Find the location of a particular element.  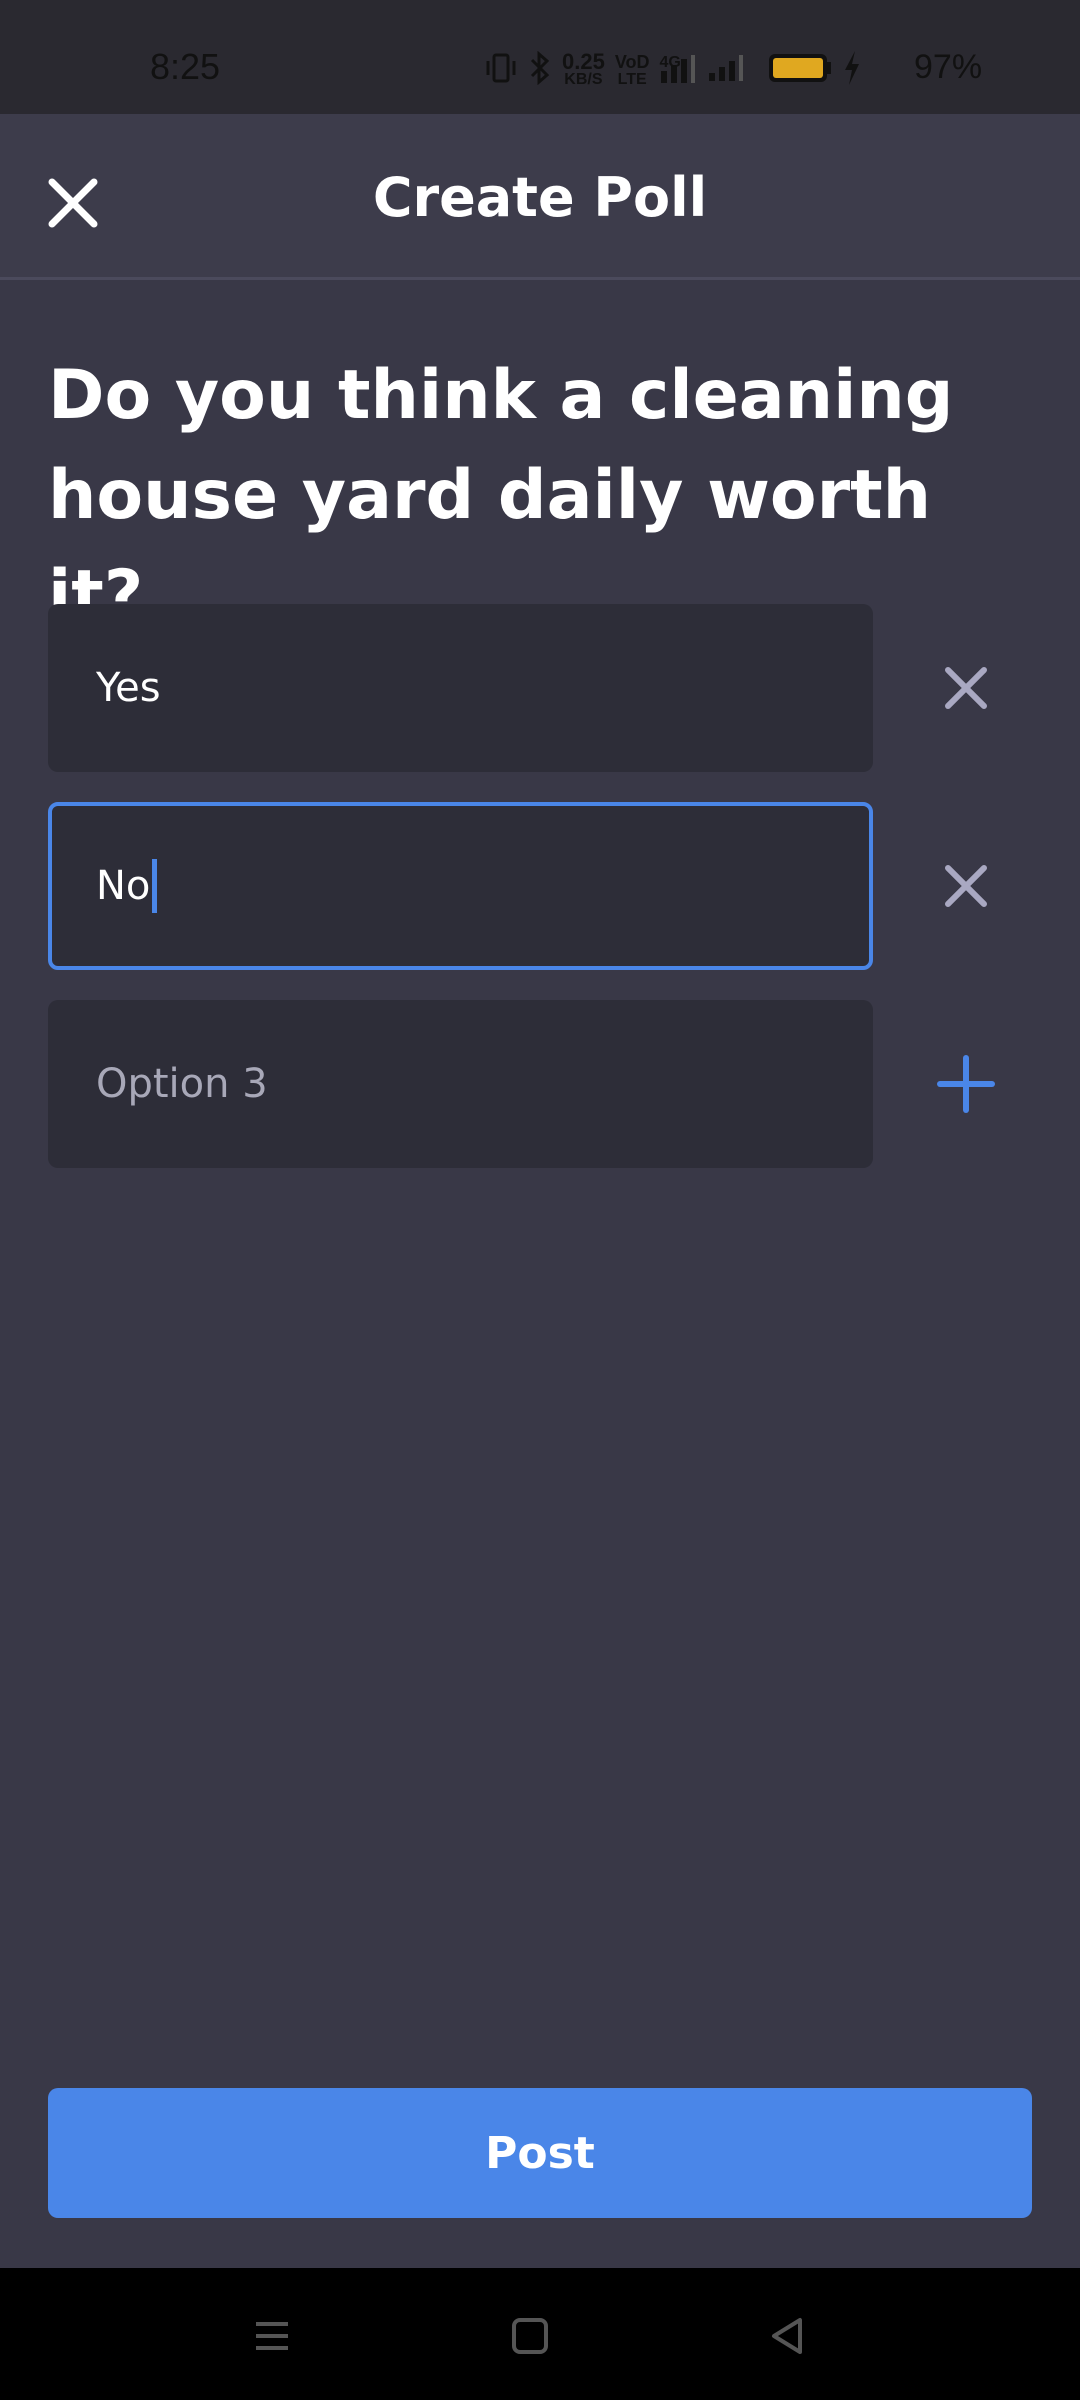

plus-icon is located at coordinates (966, 1084).